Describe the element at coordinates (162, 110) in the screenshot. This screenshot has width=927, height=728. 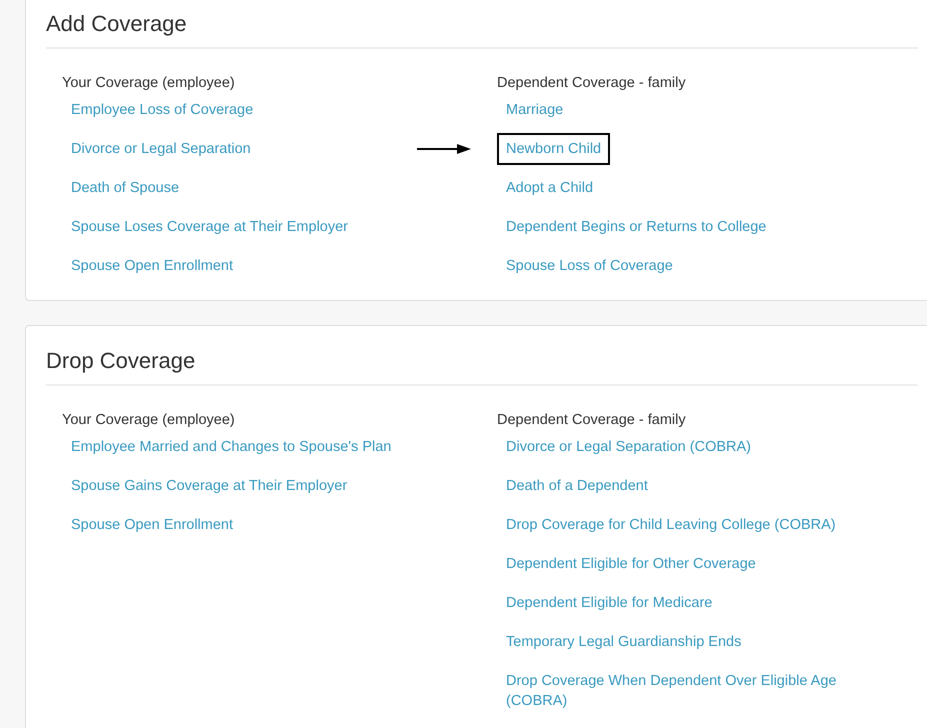
I see `coverage-link: Employee Loss of Coverage` at that location.